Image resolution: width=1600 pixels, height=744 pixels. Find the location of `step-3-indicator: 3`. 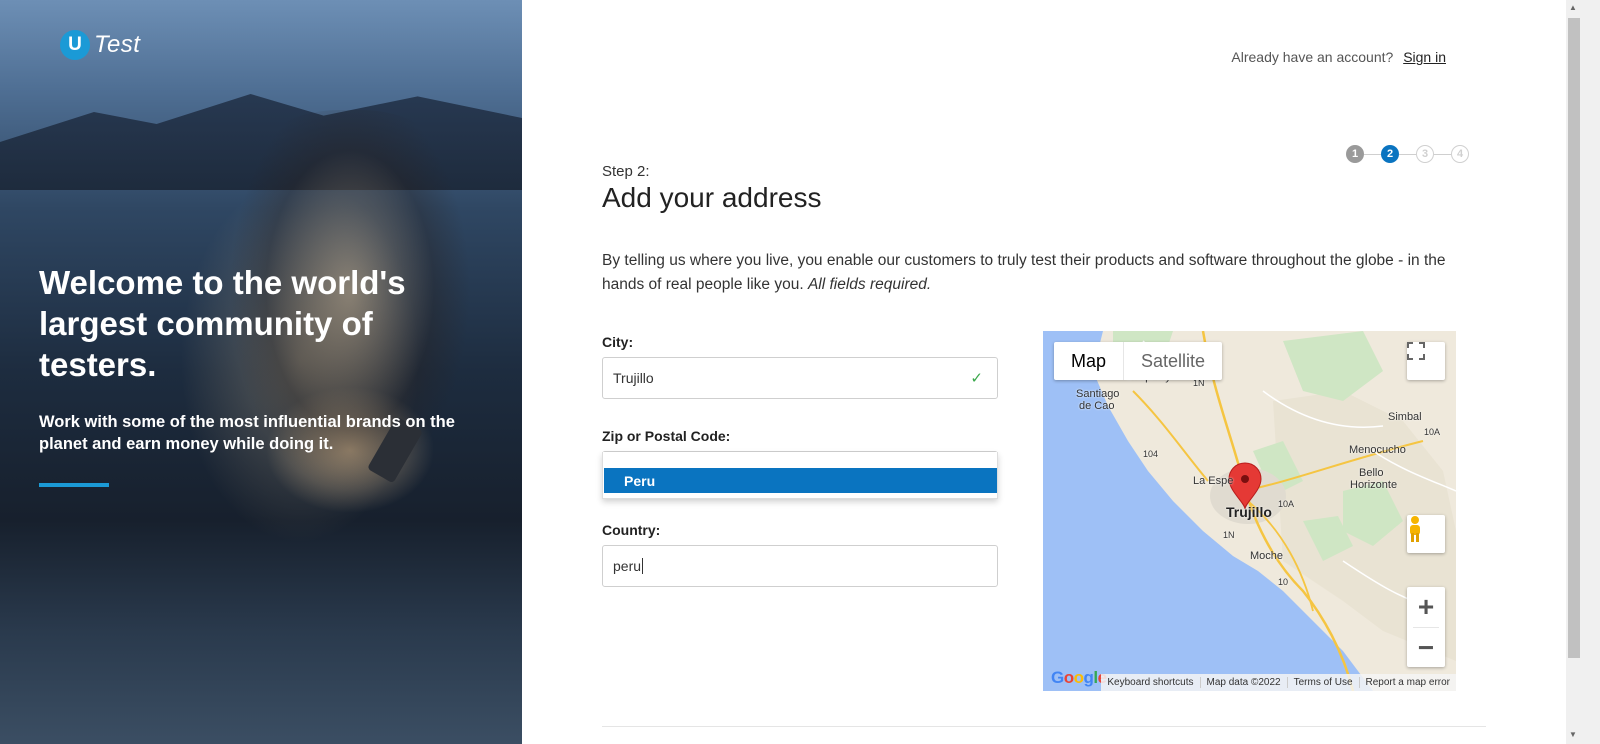

step-3-indicator: 3 is located at coordinates (1425, 154).